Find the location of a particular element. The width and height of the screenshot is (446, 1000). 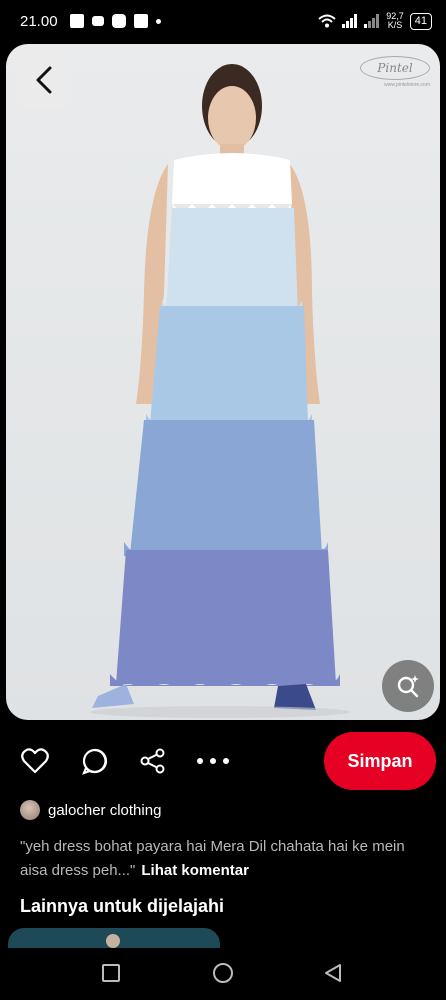

visual-search-button is located at coordinates (408, 686).